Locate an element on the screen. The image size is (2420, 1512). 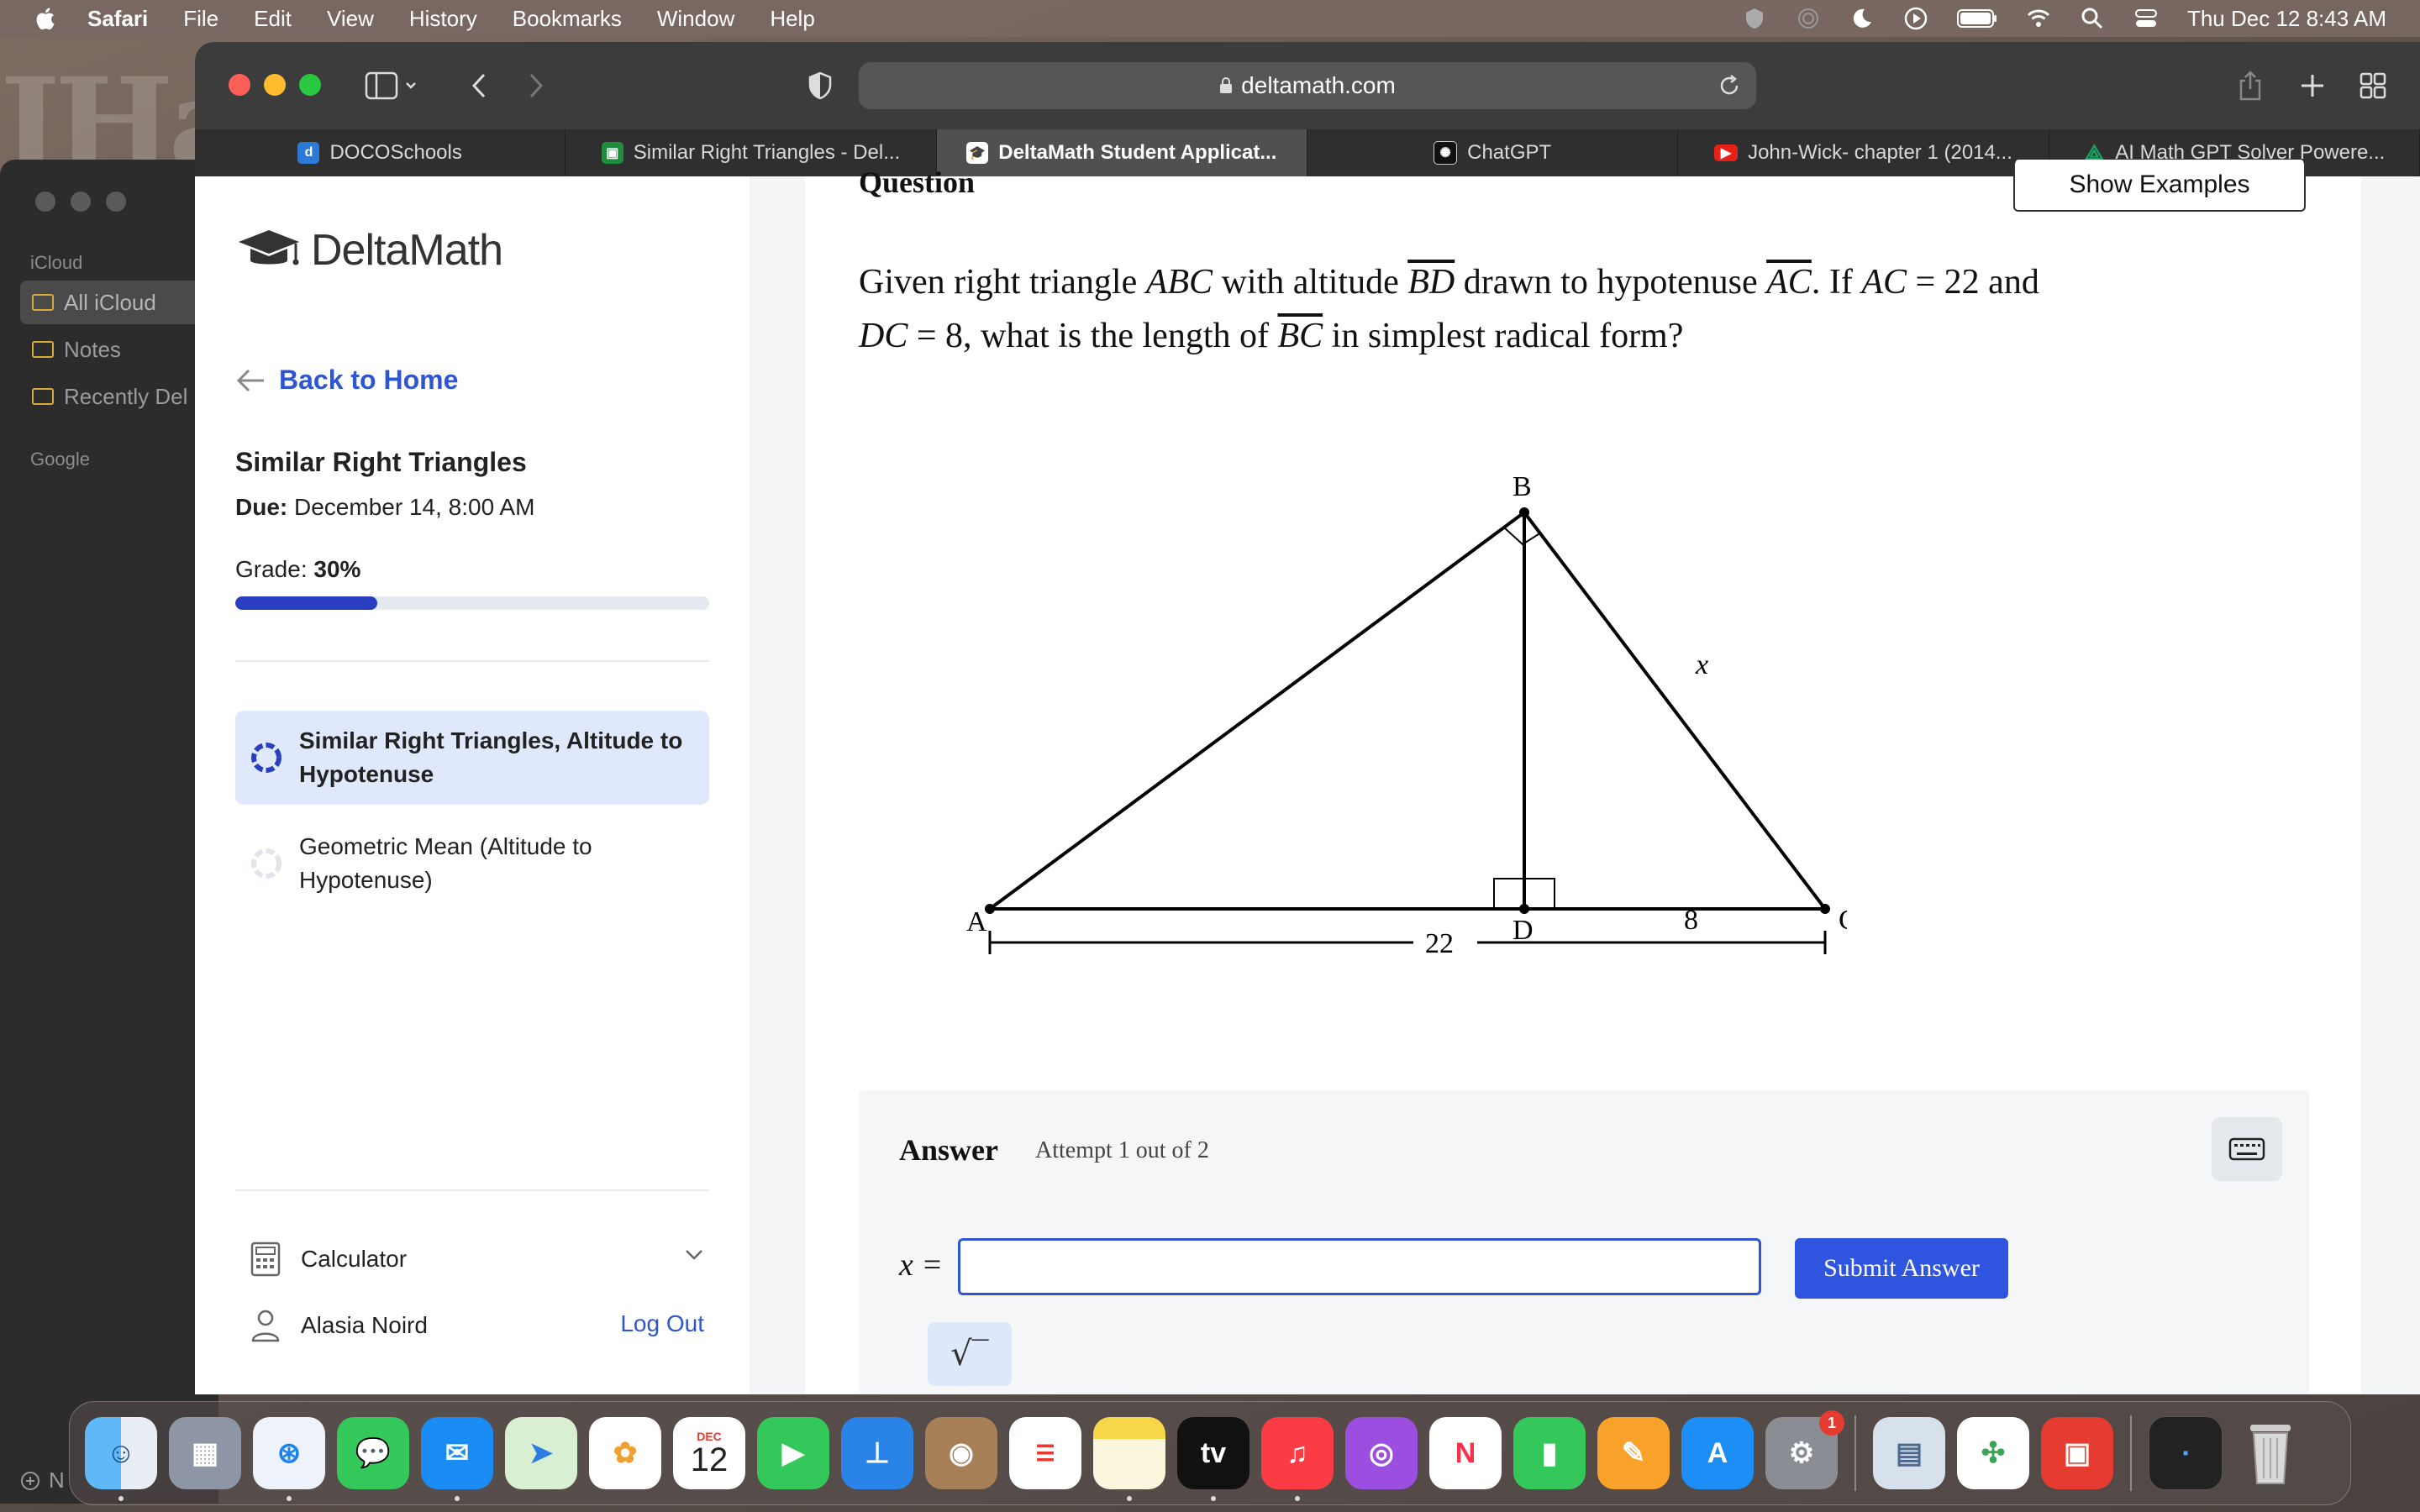
dock-reminders: ☰ is located at coordinates (1045, 1453).